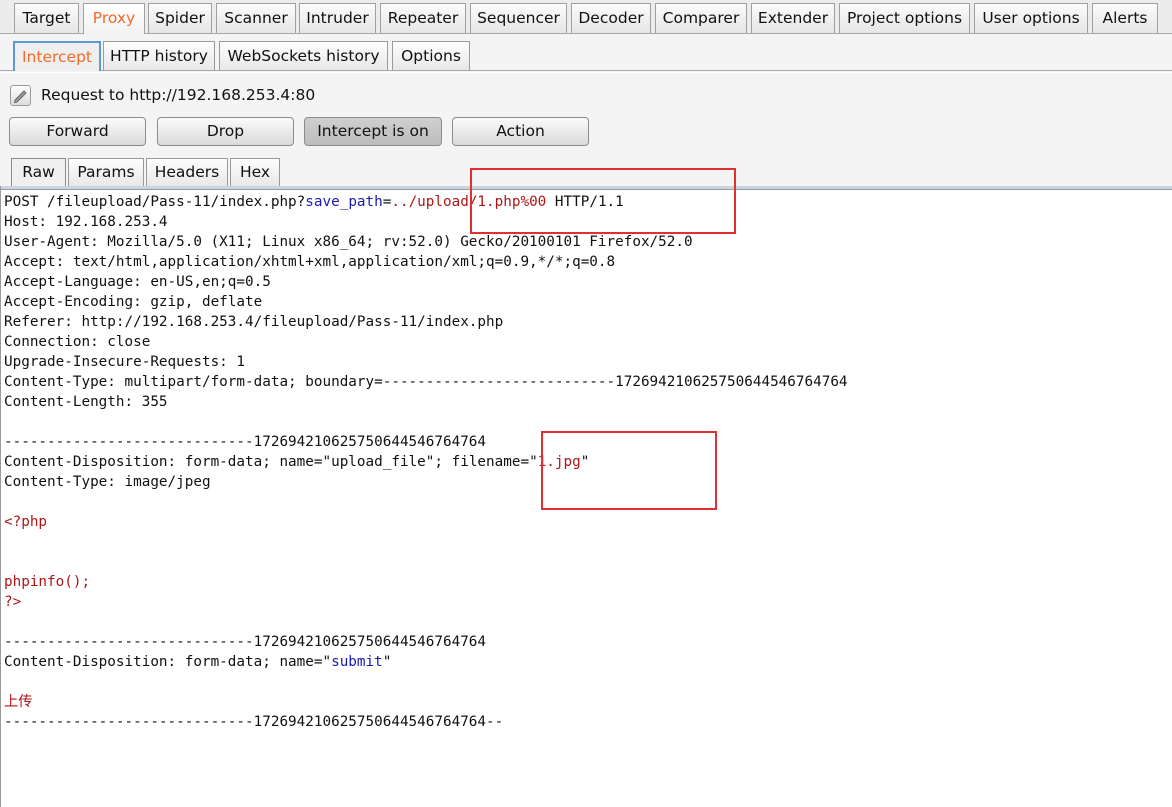 The image size is (1172, 807). I want to click on part2-disposition-prefix: Content-Disposition: form-data; name=", so click(168, 662).